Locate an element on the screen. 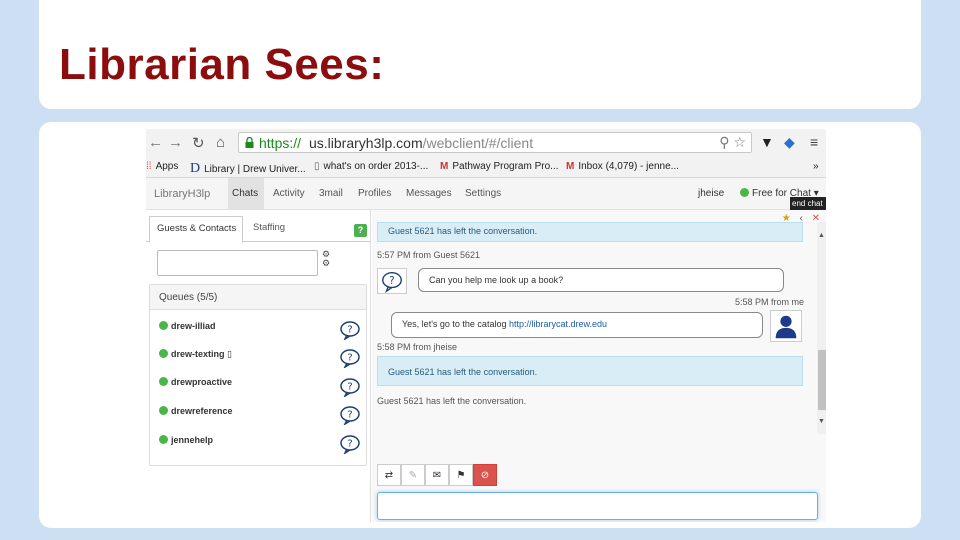 The height and width of the screenshot is (540, 960). chat-message-input is located at coordinates (597, 506).